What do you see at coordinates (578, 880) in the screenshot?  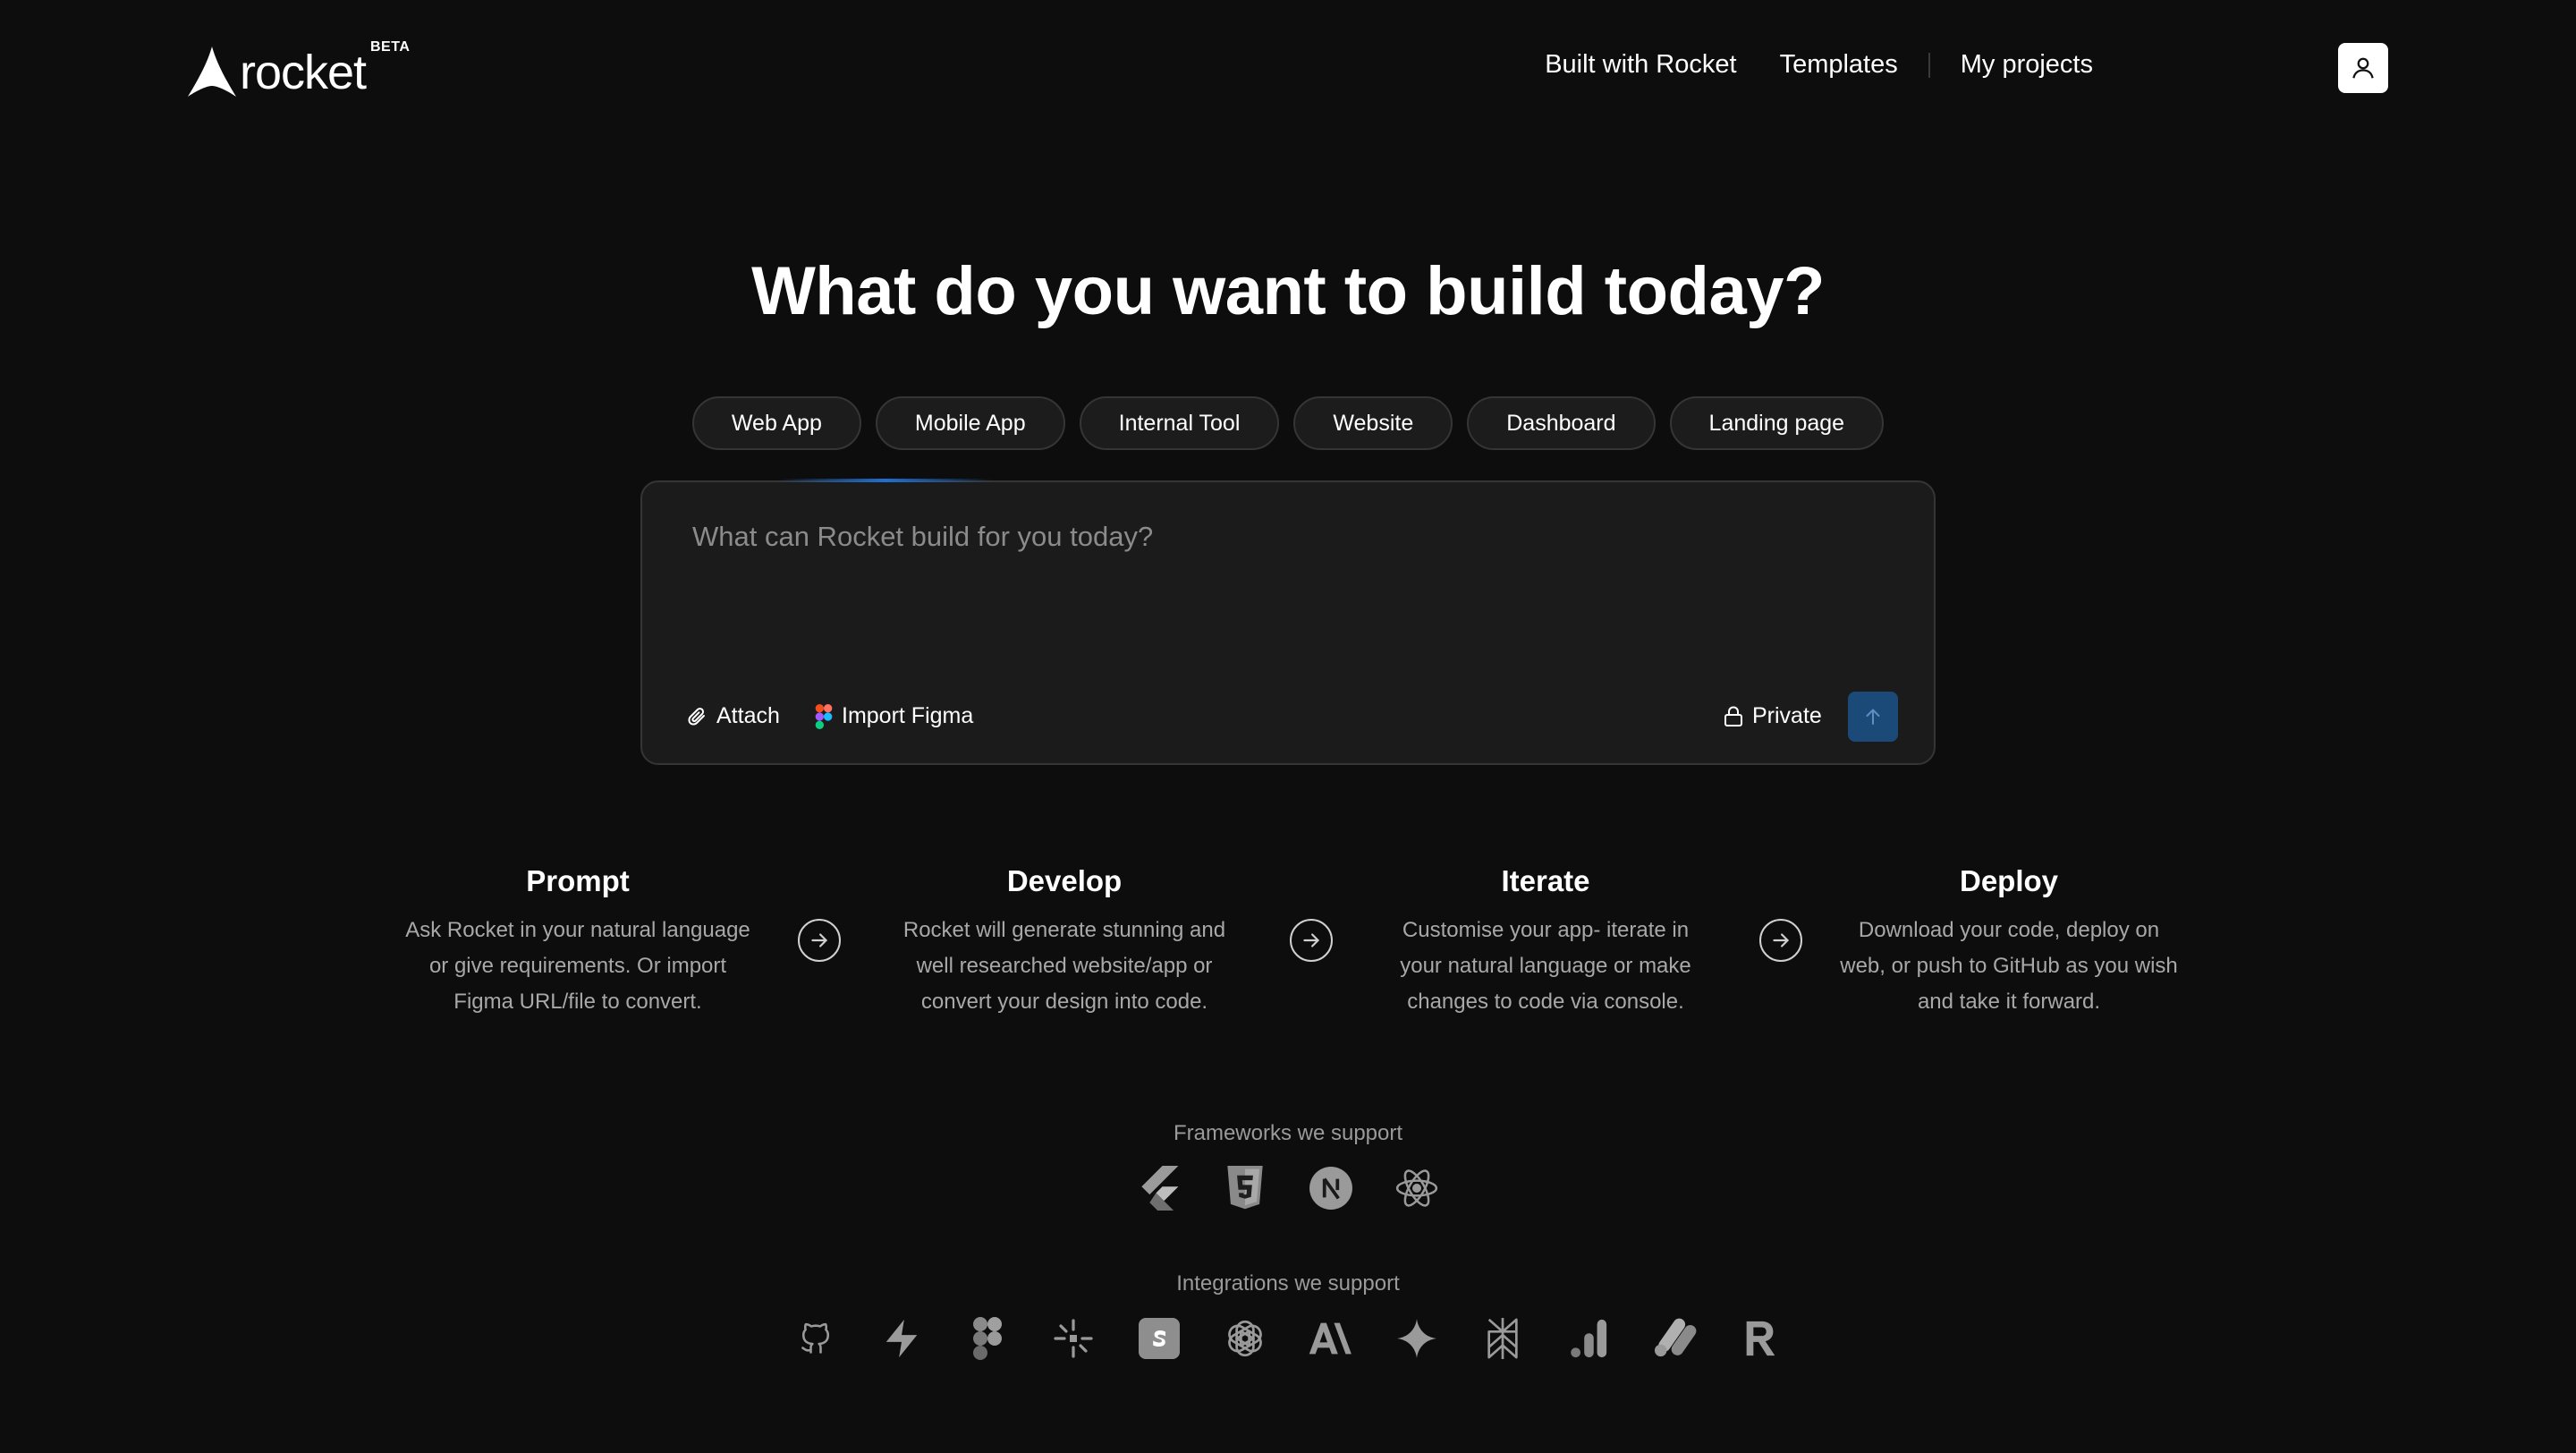 I see `step-title: Prompt` at bounding box center [578, 880].